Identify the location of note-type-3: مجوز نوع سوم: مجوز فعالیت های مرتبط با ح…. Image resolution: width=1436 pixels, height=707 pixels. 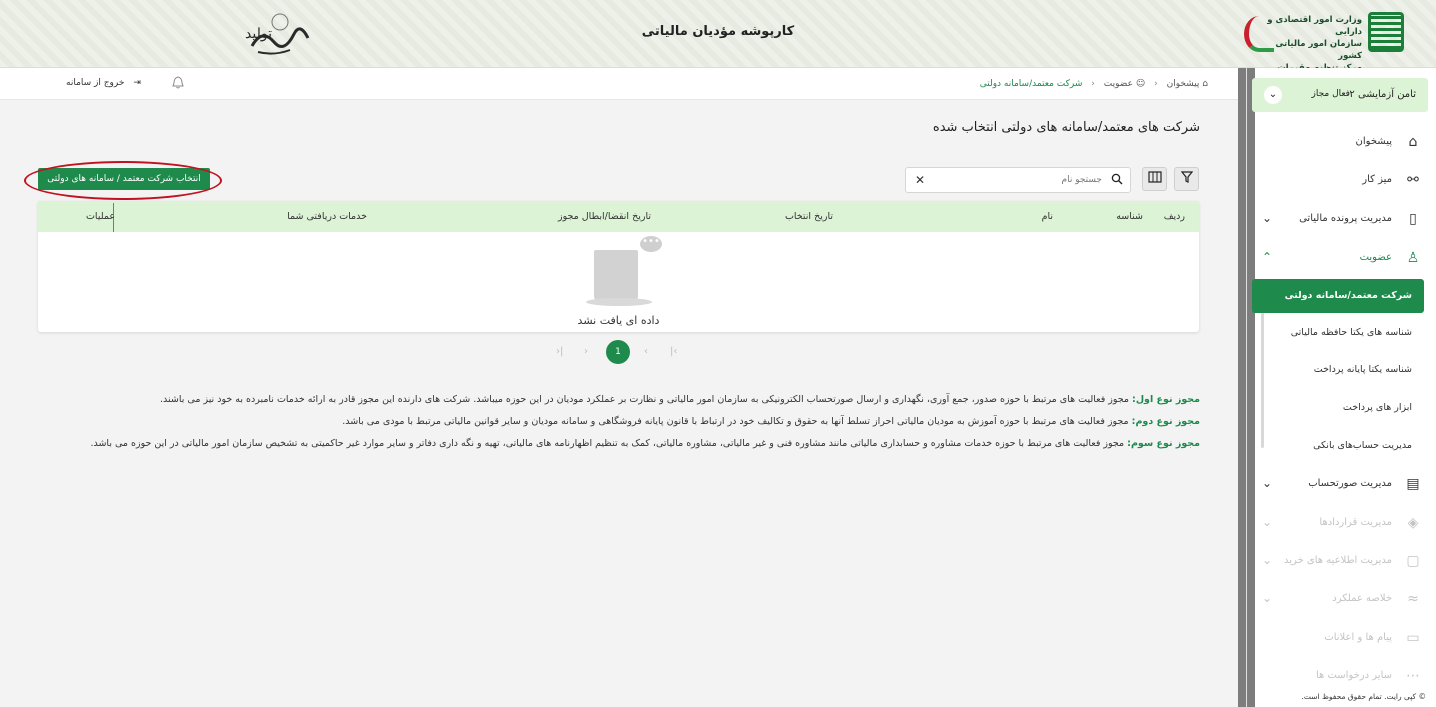
(640, 443).